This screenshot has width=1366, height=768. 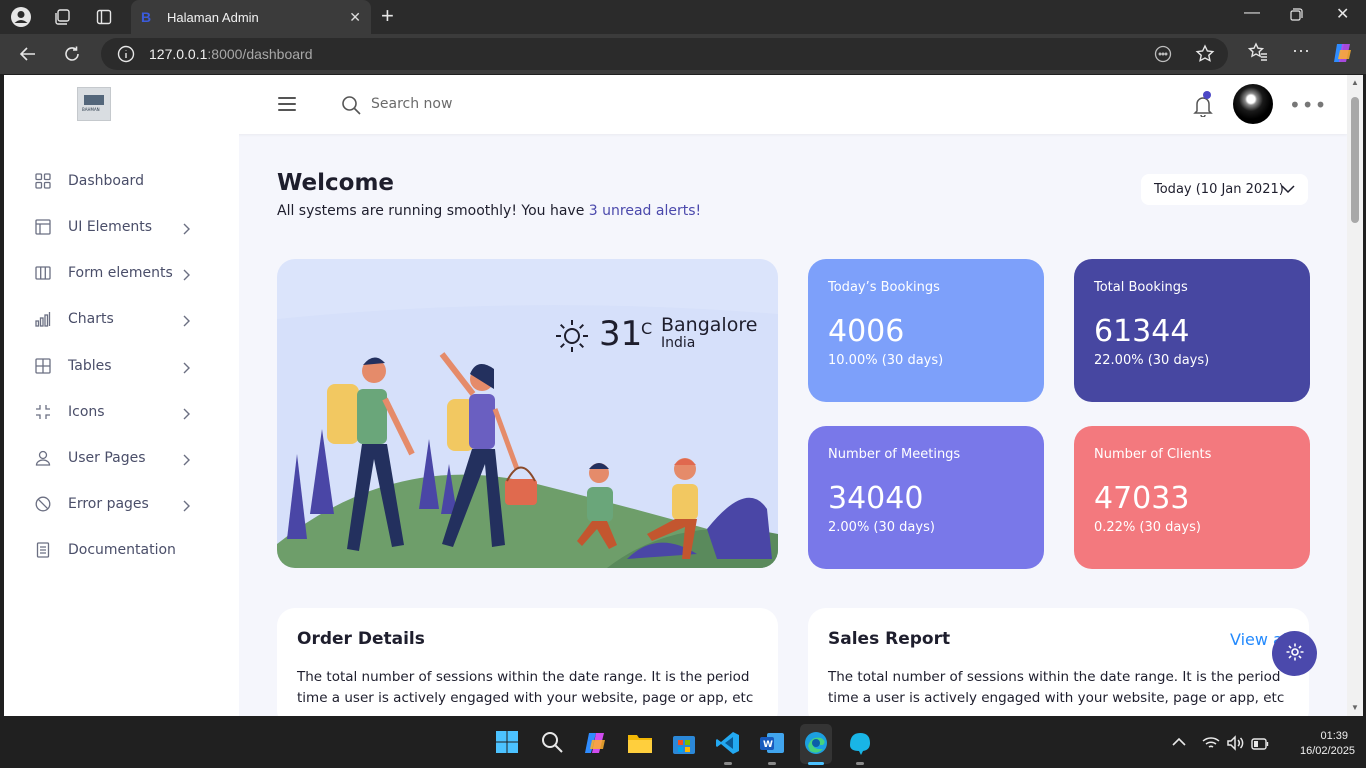 What do you see at coordinates (553, 743) in the screenshot?
I see `taskbar-search-icon` at bounding box center [553, 743].